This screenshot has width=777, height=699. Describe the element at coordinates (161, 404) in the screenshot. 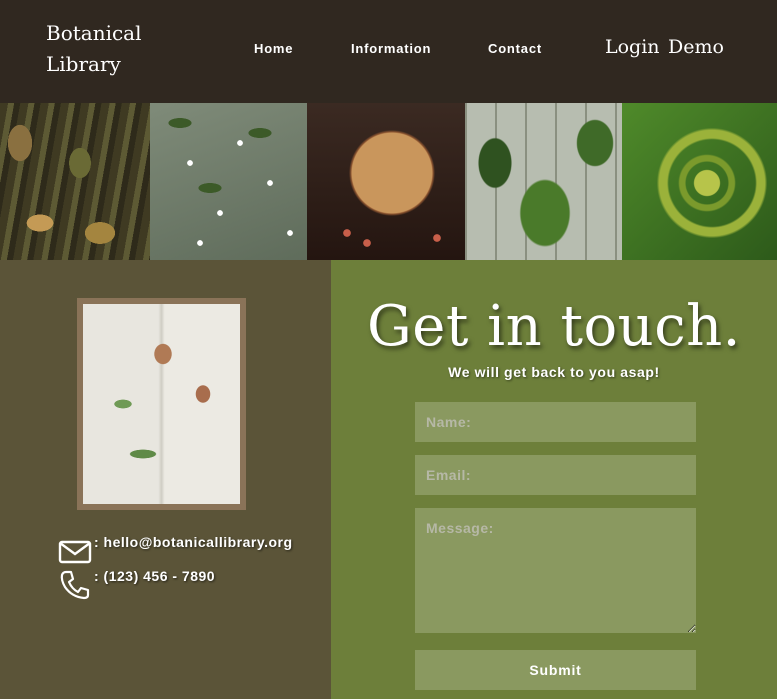

I see `botanical-sketchbook-image` at that location.